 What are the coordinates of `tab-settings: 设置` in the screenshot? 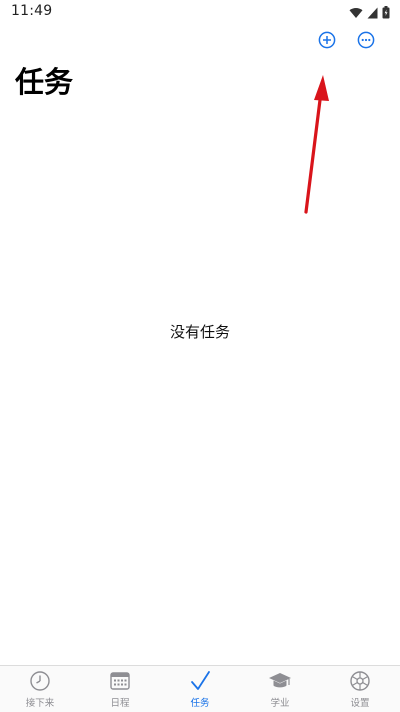 It's located at (360, 689).